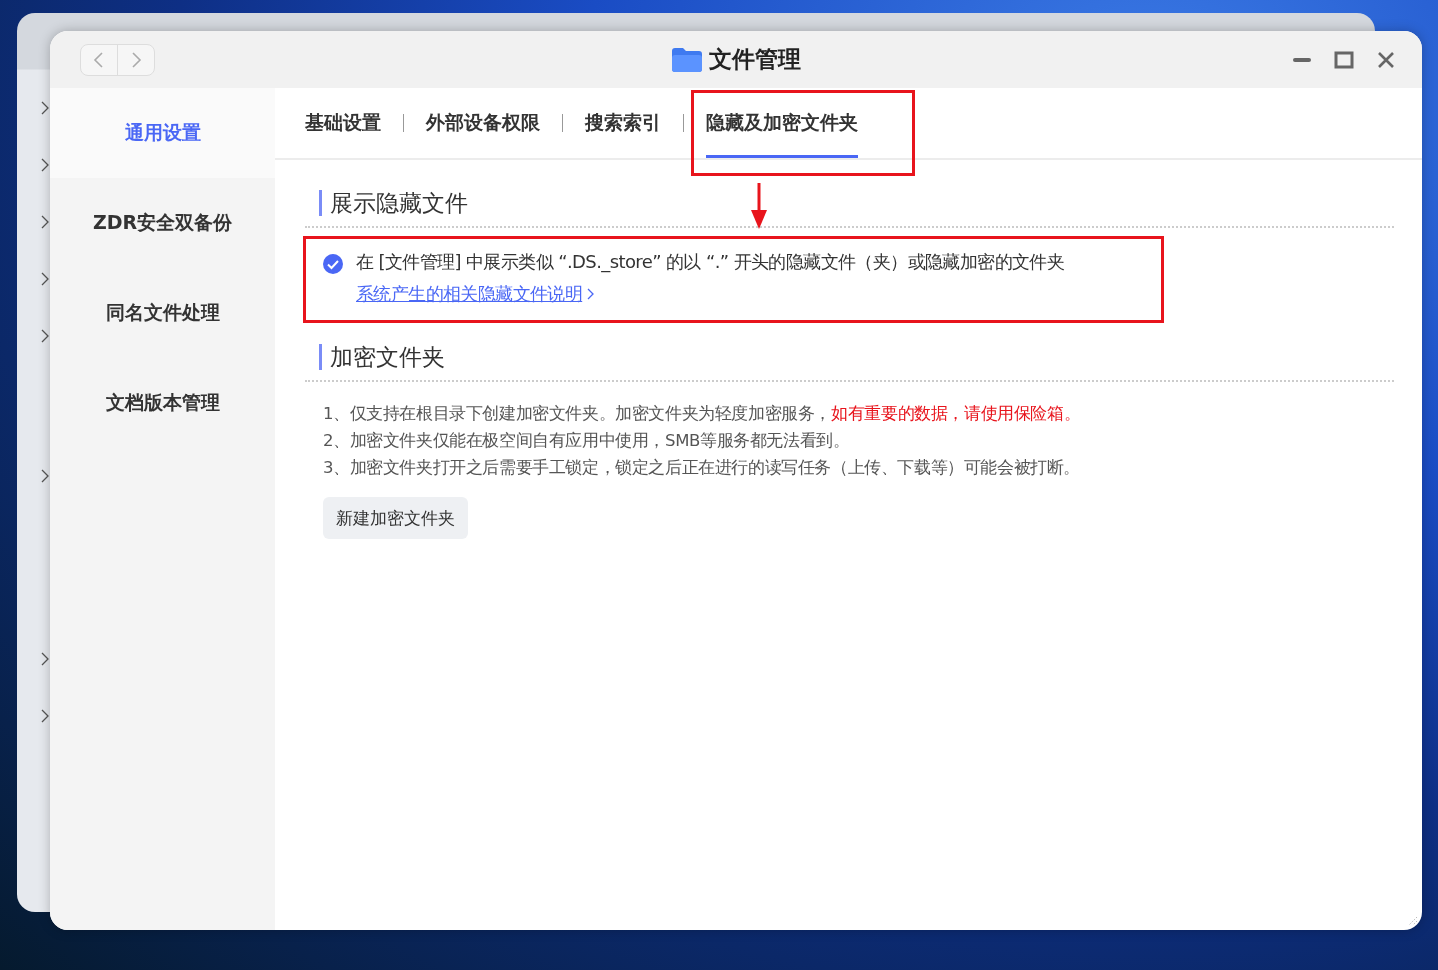  Describe the element at coordinates (759, 206) in the screenshot. I see `arrow-annotation` at that location.